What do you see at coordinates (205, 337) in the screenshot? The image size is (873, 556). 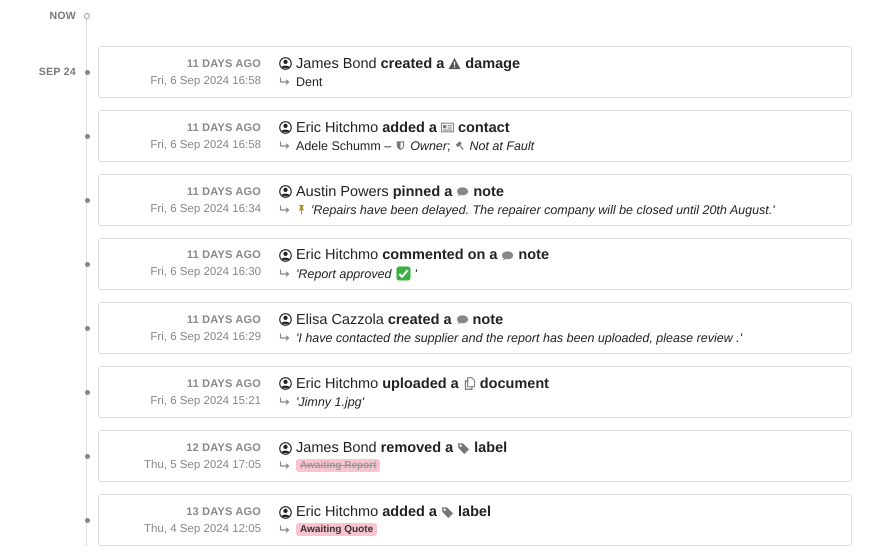 I see `timestamp: Fri, 6 Sep 2024 16:29` at bounding box center [205, 337].